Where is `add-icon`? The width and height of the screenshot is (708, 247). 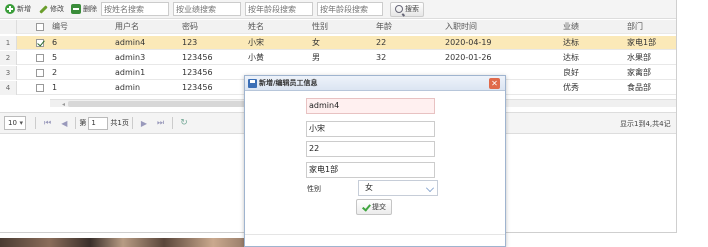 add-icon is located at coordinates (10, 9).